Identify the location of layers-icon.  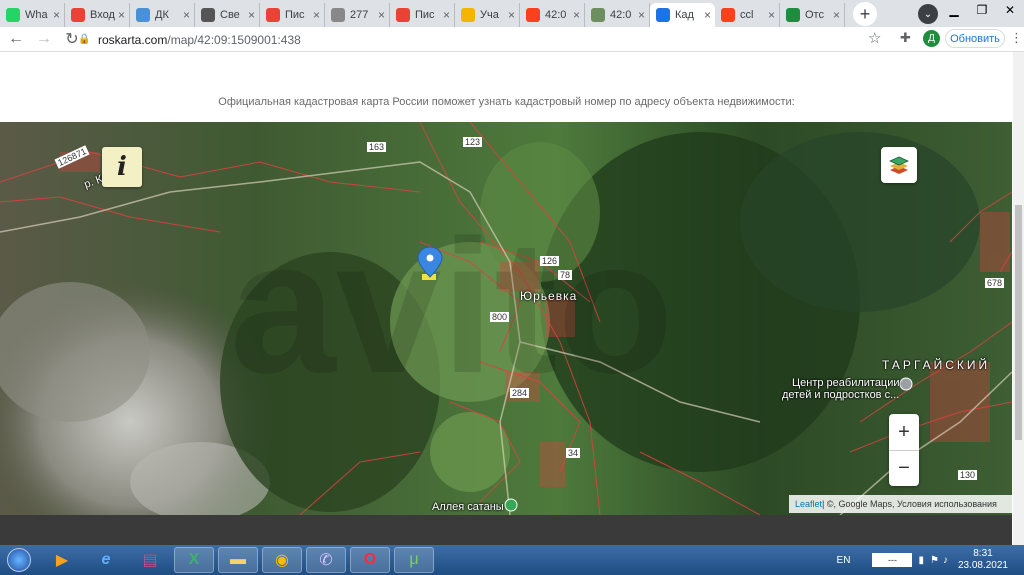
(899, 165).